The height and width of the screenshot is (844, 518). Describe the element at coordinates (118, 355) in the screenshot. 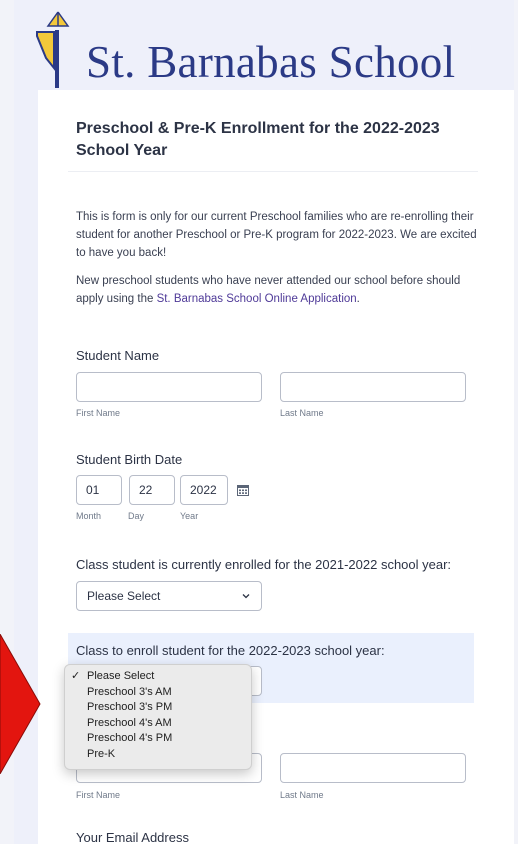

I see `student-name-label: Student Name` at that location.